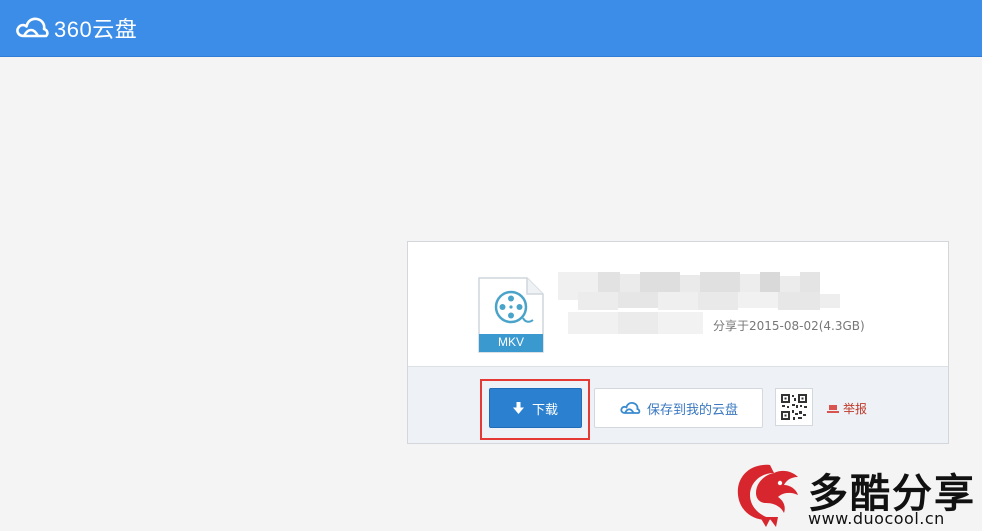 The image size is (982, 531). What do you see at coordinates (32, 27) in the screenshot?
I see `cloud-logo-icon` at bounding box center [32, 27].